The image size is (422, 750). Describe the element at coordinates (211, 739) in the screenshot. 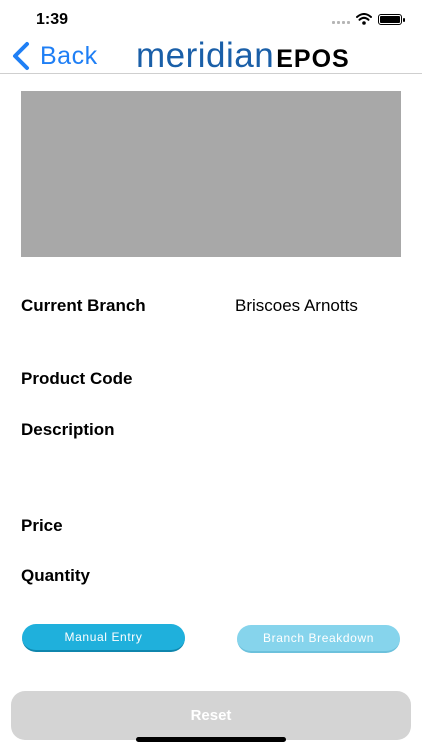

I see `home-indicator` at that location.